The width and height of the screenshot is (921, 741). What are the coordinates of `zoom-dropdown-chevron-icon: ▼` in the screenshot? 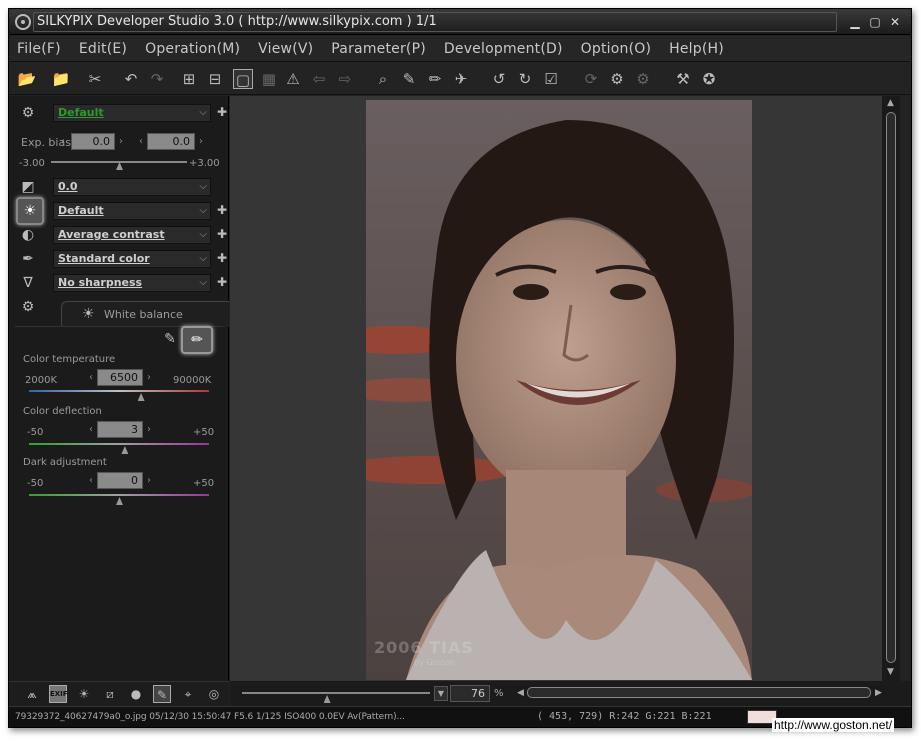 It's located at (441, 693).